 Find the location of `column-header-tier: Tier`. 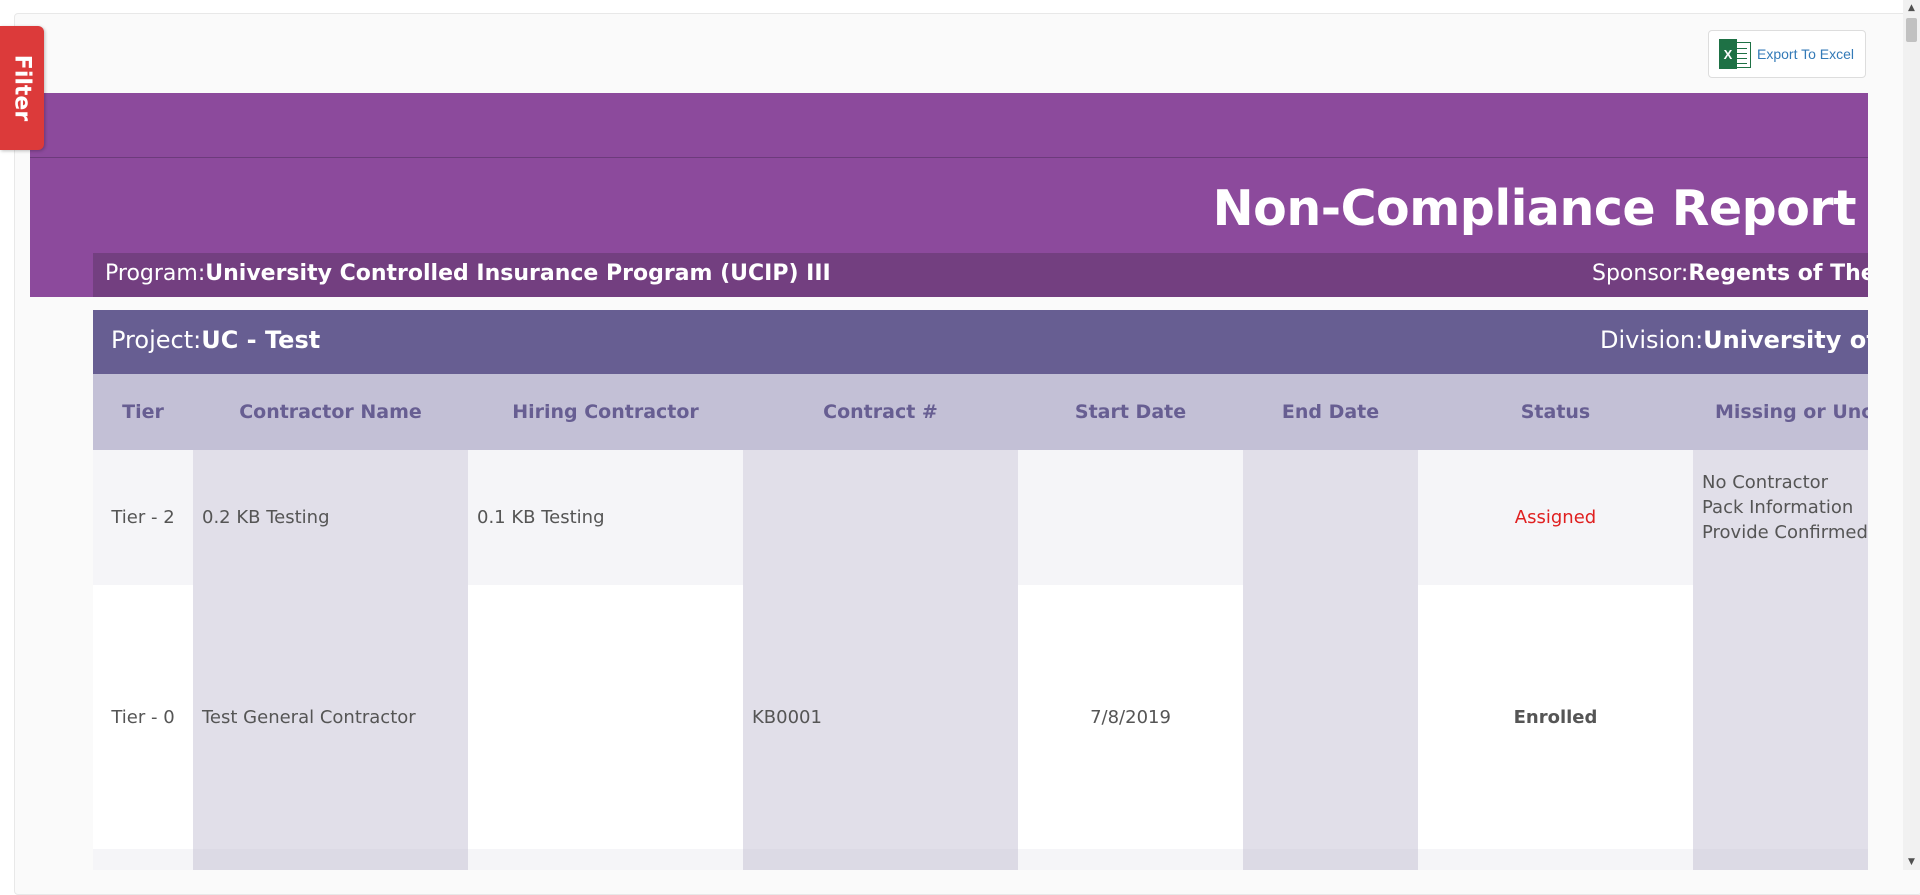

column-header-tier: Tier is located at coordinates (143, 412).